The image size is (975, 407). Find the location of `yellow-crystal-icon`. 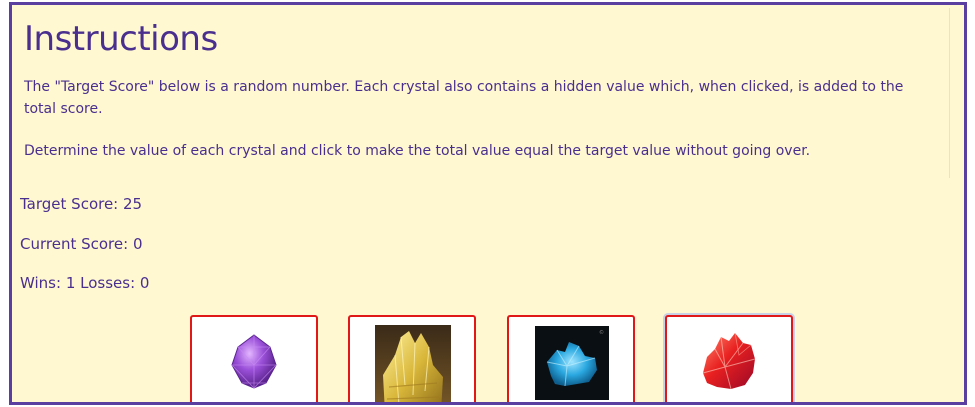

yellow-crystal-icon is located at coordinates (413, 363).